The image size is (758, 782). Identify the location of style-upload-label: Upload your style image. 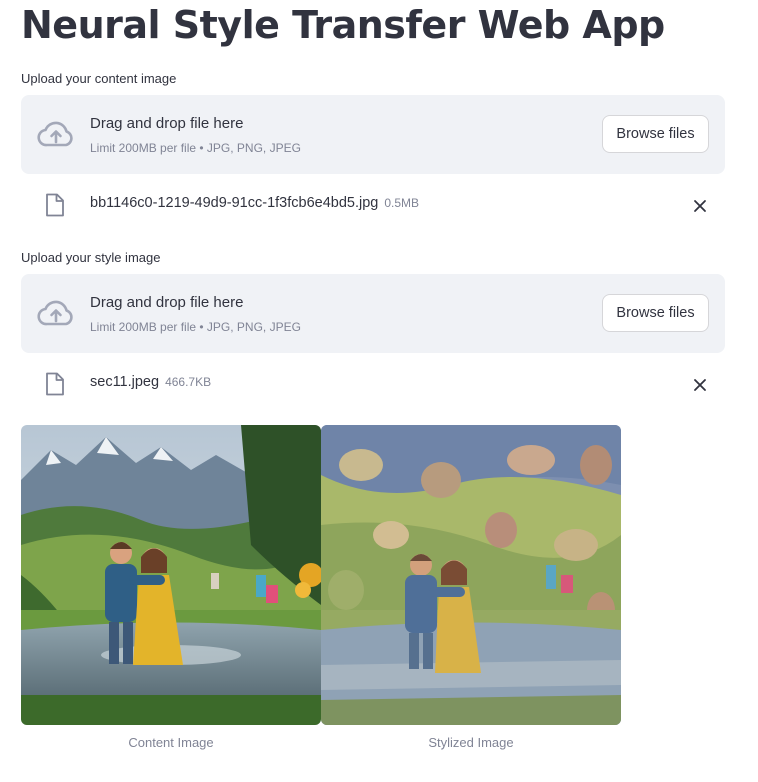
(91, 257).